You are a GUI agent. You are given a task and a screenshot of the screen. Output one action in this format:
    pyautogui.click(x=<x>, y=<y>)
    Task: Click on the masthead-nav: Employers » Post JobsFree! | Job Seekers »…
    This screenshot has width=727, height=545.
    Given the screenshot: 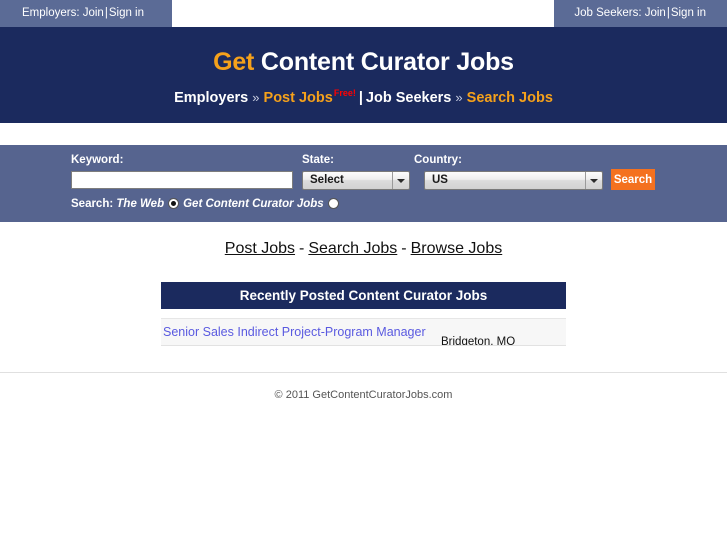 What is the action you would take?
    pyautogui.click(x=363, y=97)
    